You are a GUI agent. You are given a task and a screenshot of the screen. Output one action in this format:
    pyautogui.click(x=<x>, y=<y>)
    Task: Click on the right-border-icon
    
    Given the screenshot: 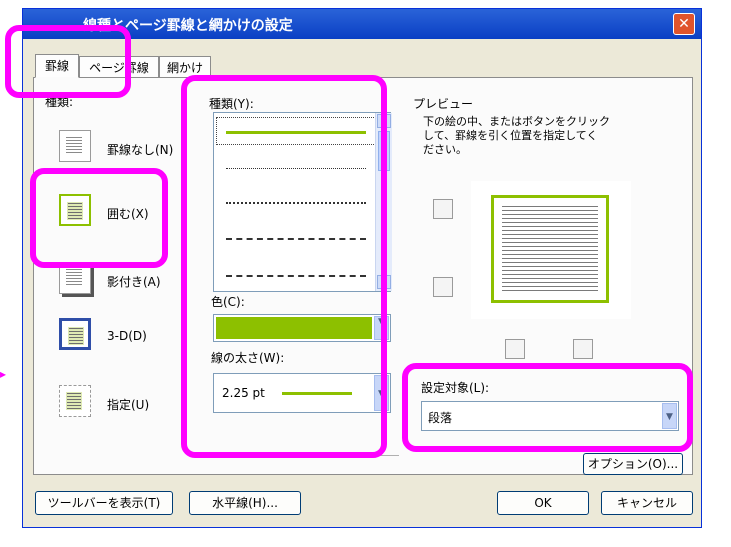 What is the action you would take?
    pyautogui.click(x=583, y=349)
    